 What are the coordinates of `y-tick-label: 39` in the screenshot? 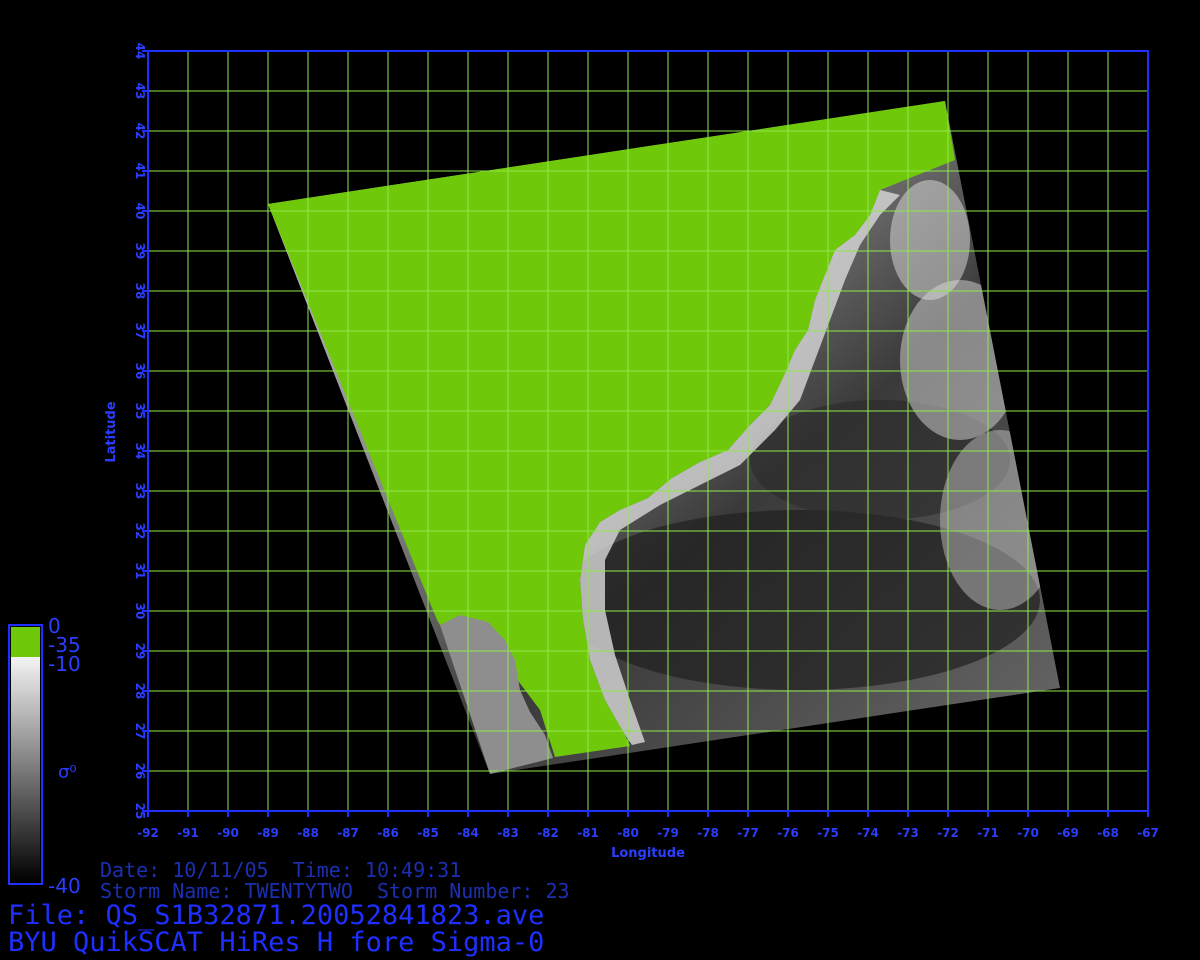 It's located at (140, 251).